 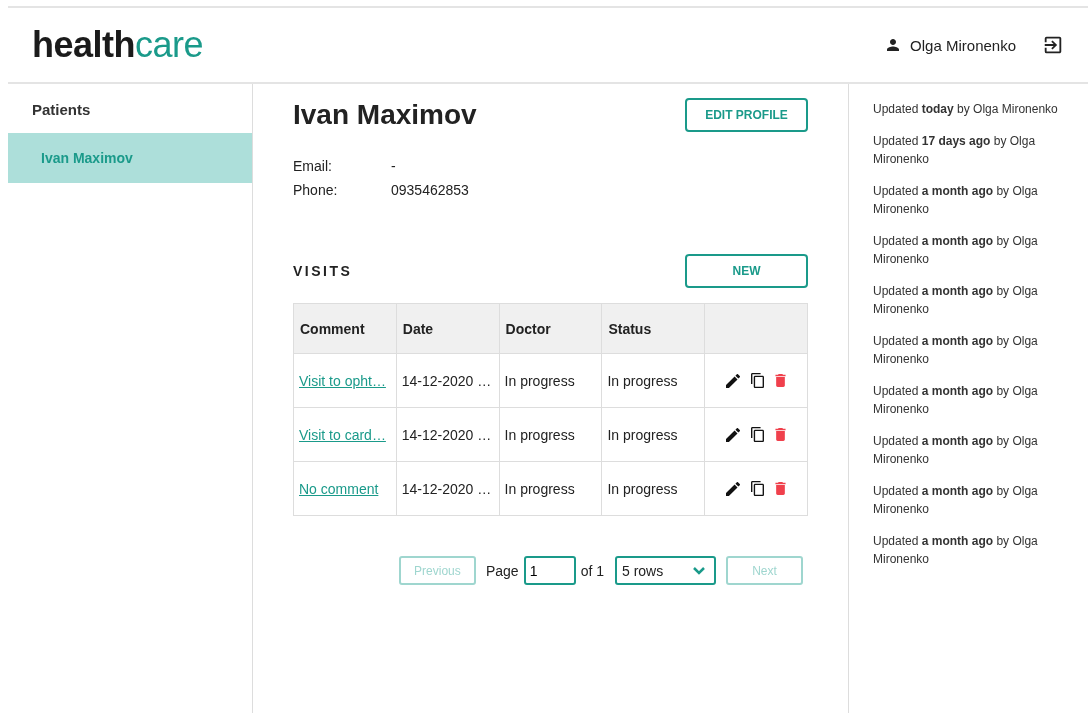 What do you see at coordinates (316, 190) in the screenshot?
I see `field-label: Phone:` at bounding box center [316, 190].